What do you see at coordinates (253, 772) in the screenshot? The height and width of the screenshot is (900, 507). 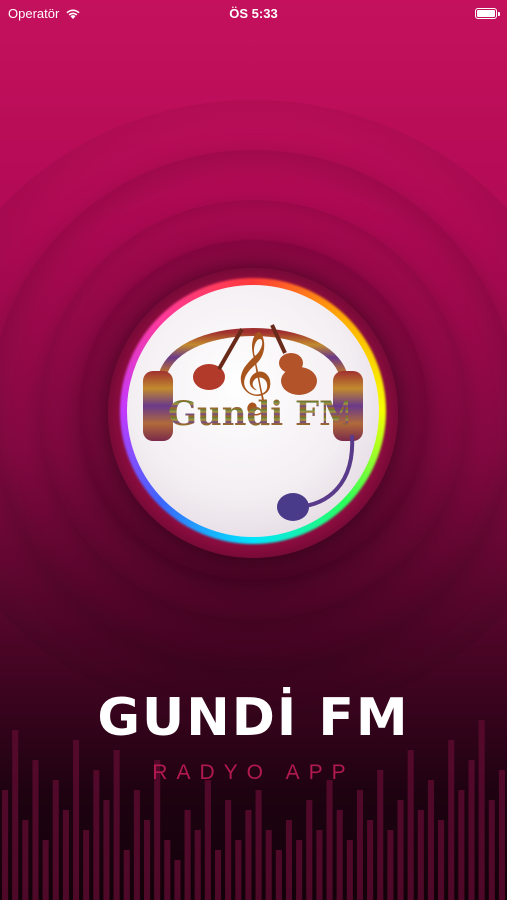 I see `app-subtitle: RADYO APP` at bounding box center [253, 772].